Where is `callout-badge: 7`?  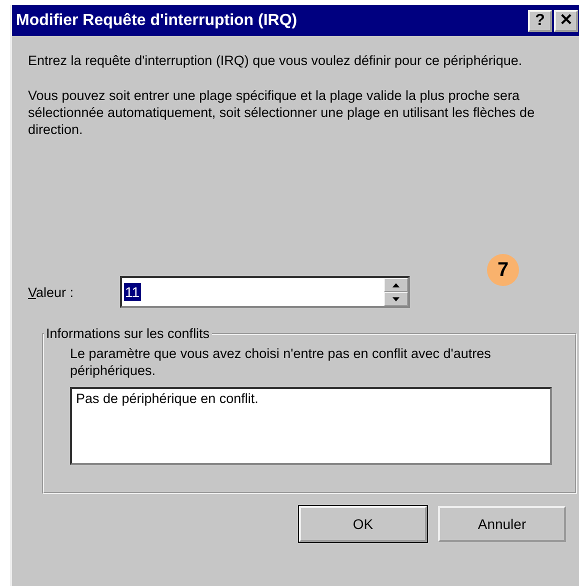
callout-badge: 7 is located at coordinates (503, 270).